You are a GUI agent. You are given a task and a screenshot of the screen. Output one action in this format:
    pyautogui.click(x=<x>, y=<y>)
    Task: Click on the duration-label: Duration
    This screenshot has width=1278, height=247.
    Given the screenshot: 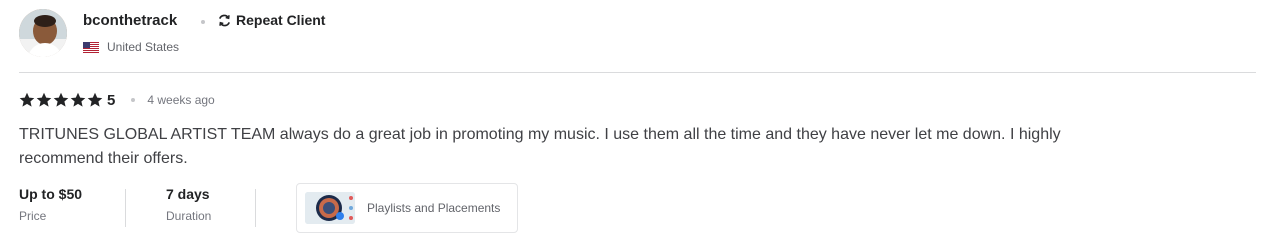 What is the action you would take?
    pyautogui.click(x=189, y=216)
    